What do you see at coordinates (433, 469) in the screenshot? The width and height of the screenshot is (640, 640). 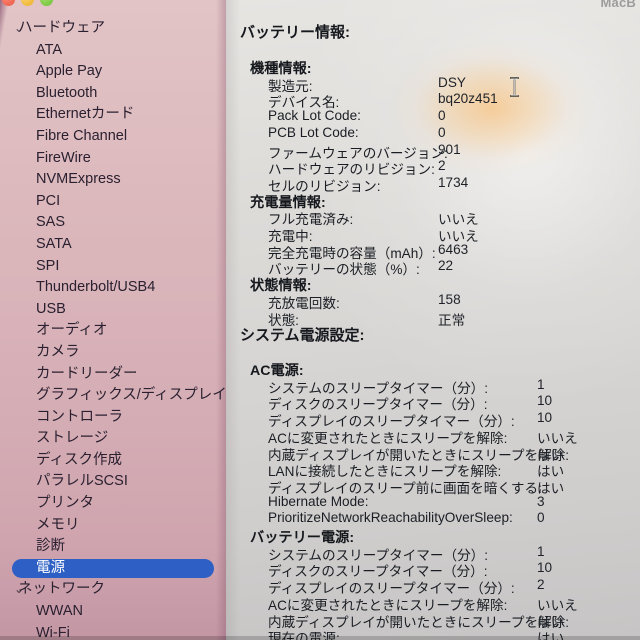 I see `info-row: LANに接続したときにスリープを解除: はい` at bounding box center [433, 469].